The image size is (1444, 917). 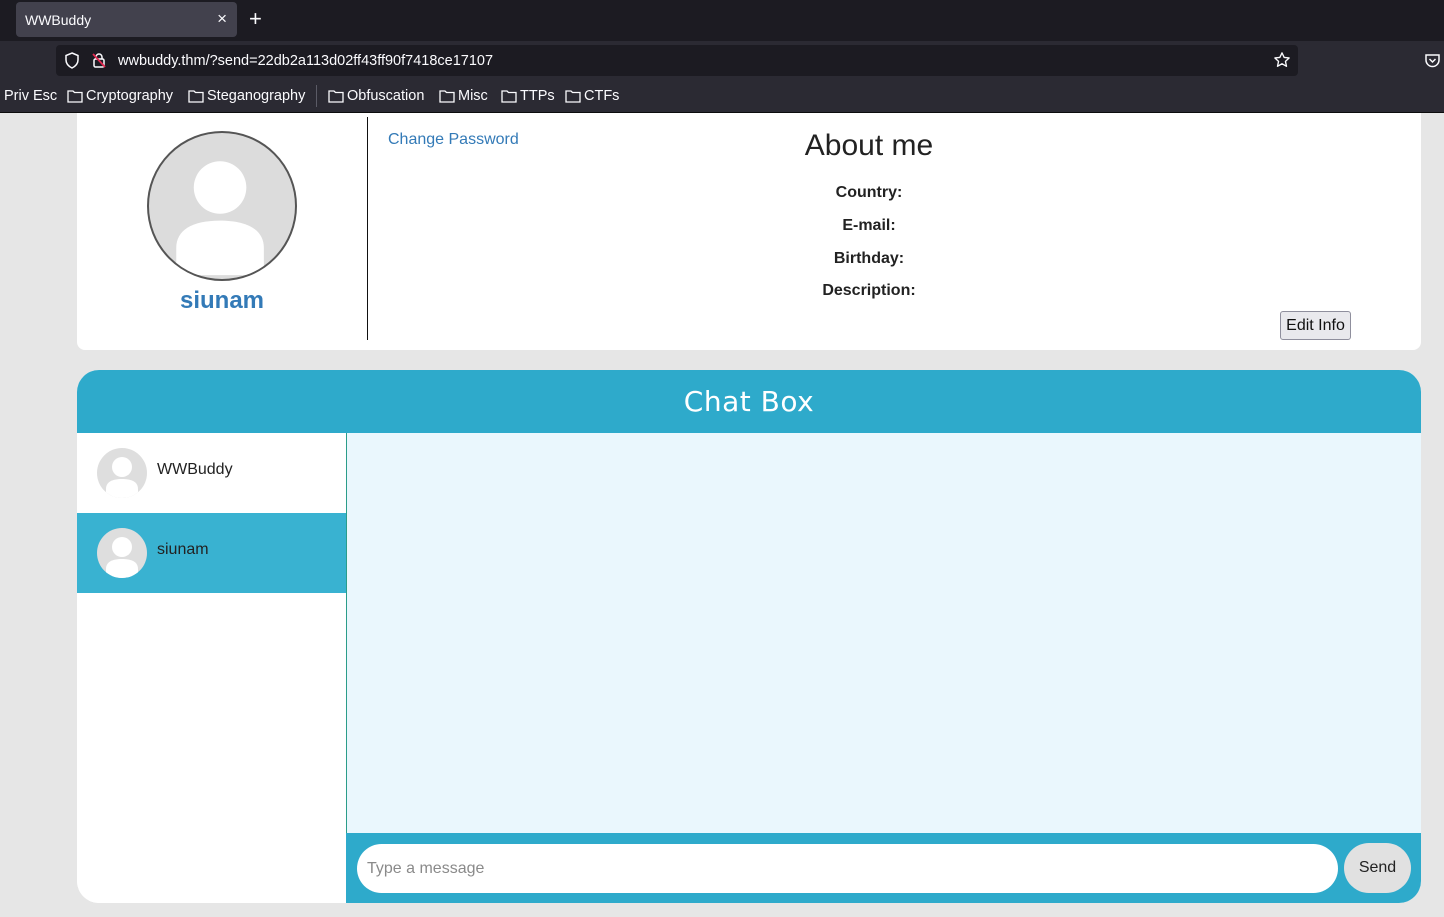 I want to click on description-label: Description:, so click(x=869, y=290).